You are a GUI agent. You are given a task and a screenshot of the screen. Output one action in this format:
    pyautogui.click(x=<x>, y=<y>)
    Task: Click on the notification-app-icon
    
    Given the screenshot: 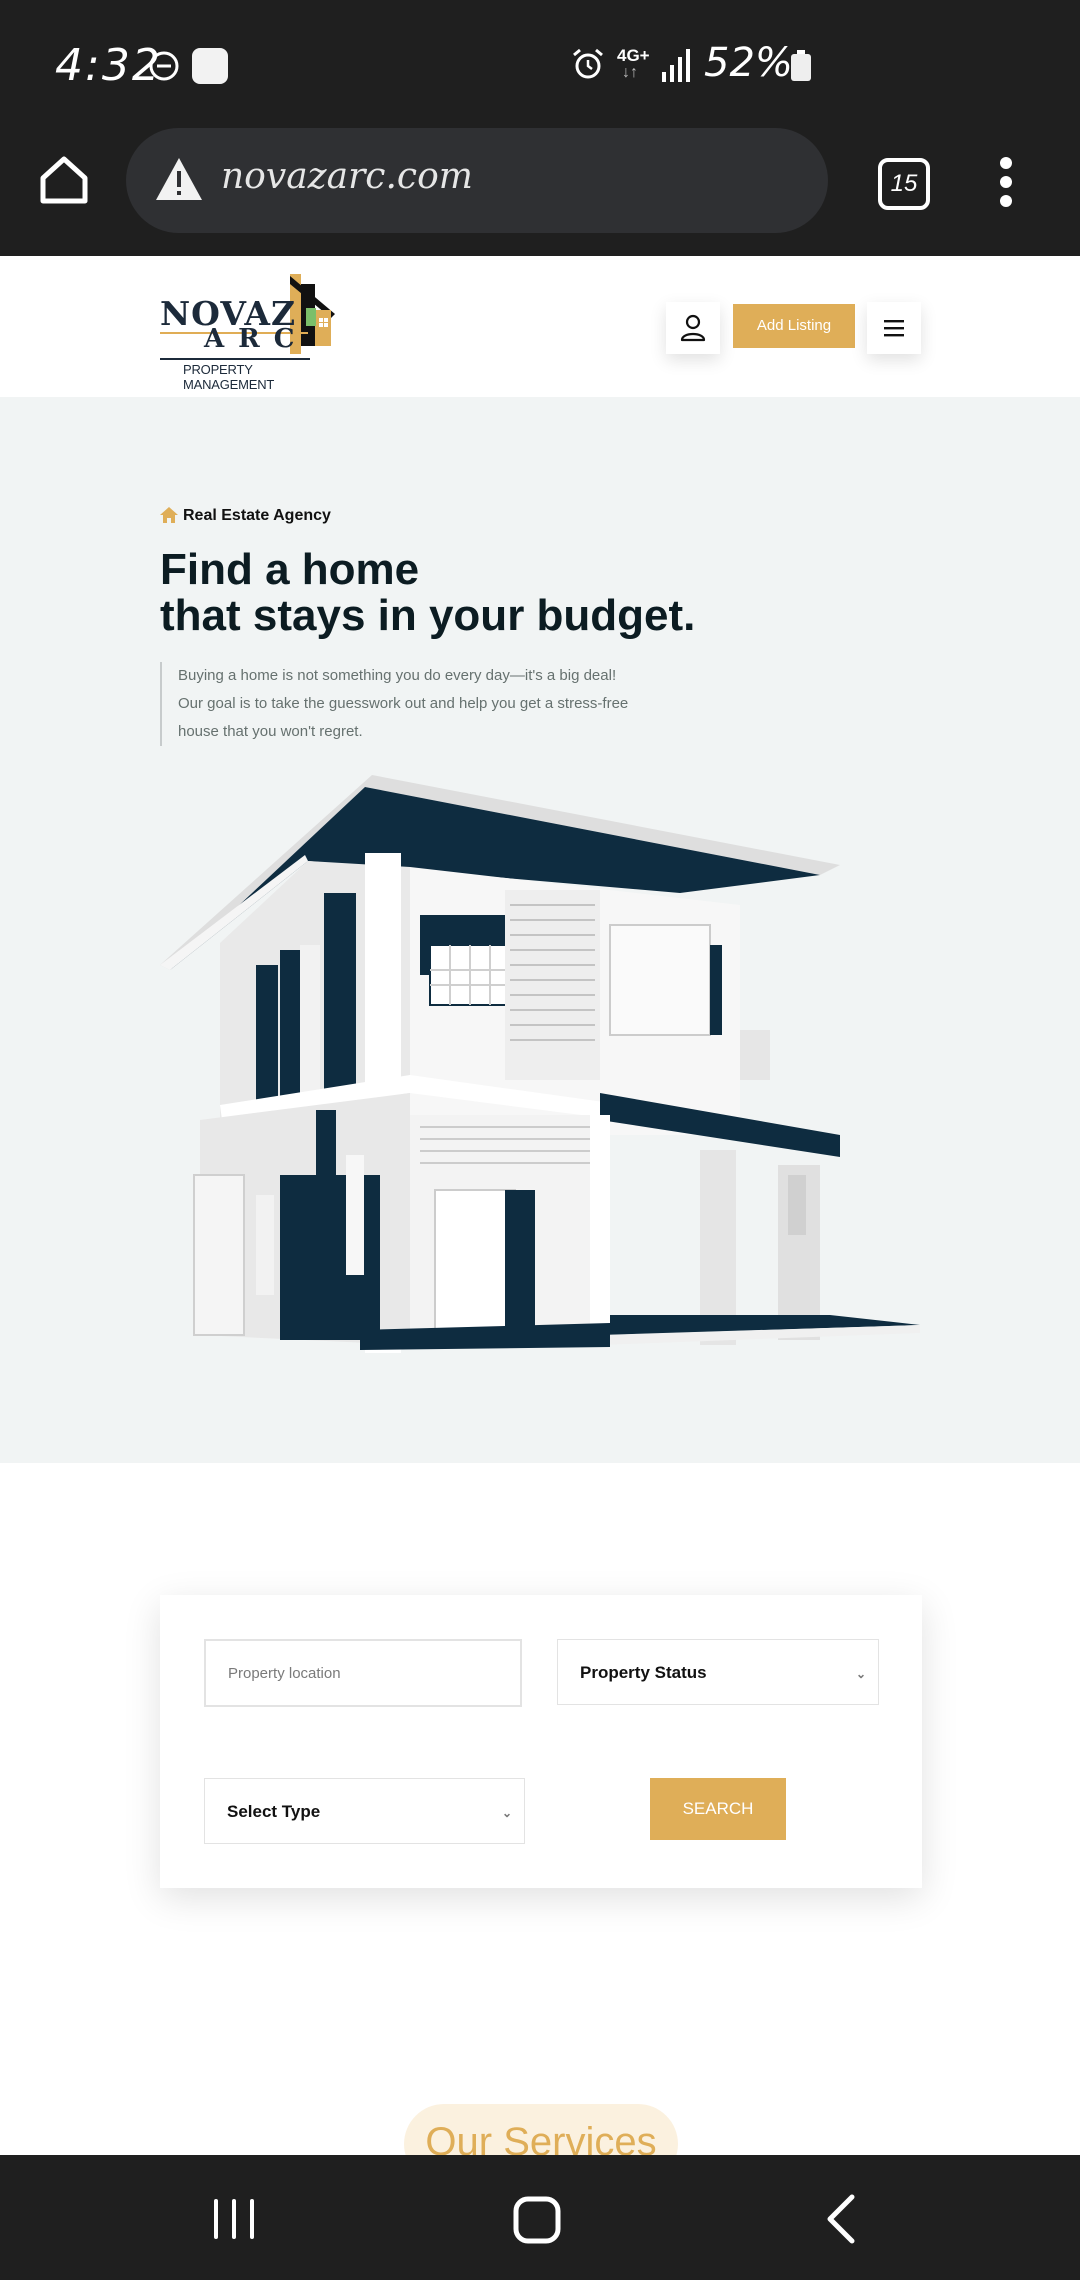 What is the action you would take?
    pyautogui.click(x=210, y=66)
    